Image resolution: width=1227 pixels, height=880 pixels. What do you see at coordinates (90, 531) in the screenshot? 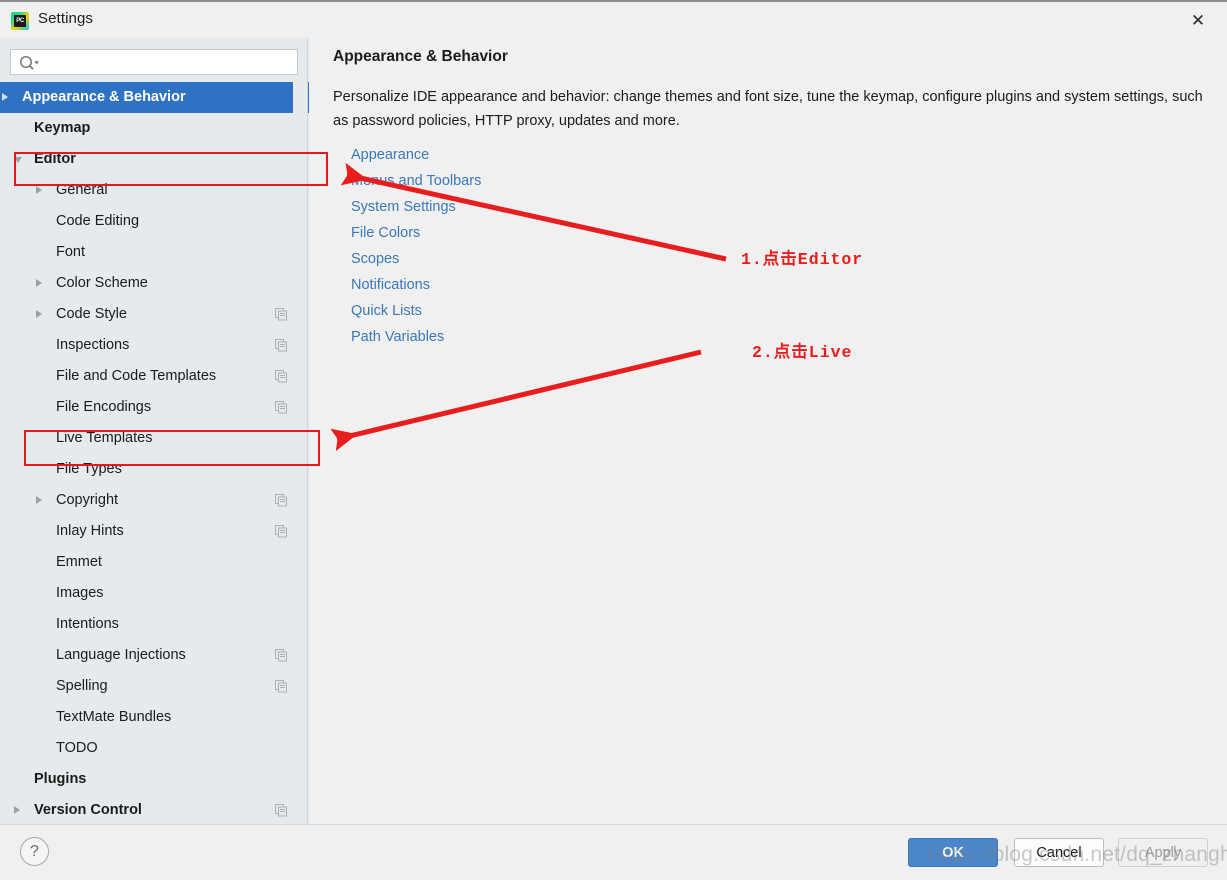
I see `sidebar-item-label: Inlay Hints` at bounding box center [90, 531].